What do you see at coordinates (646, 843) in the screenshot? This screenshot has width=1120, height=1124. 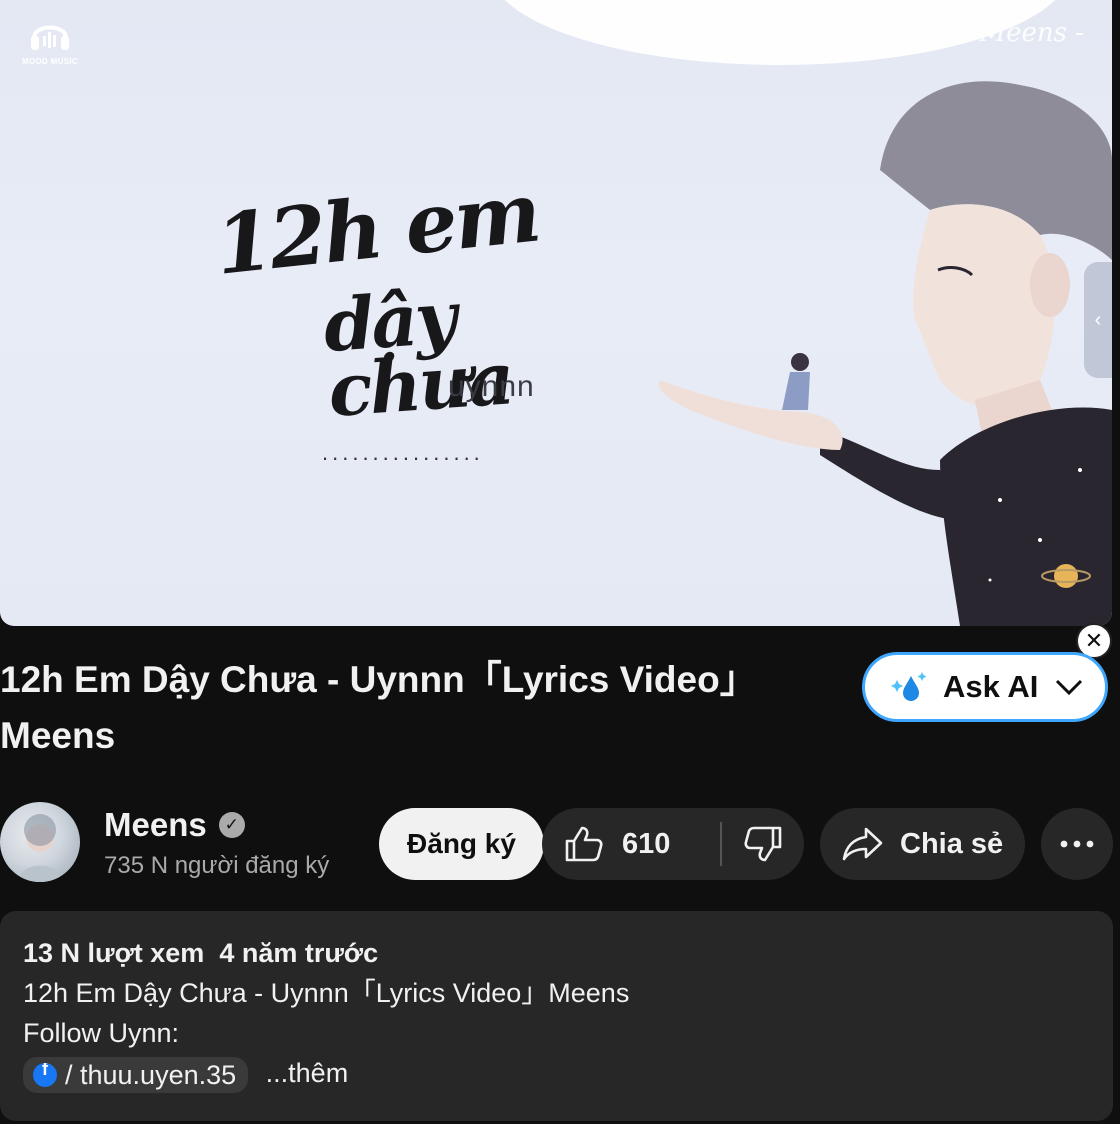 I see `like-count: 610` at bounding box center [646, 843].